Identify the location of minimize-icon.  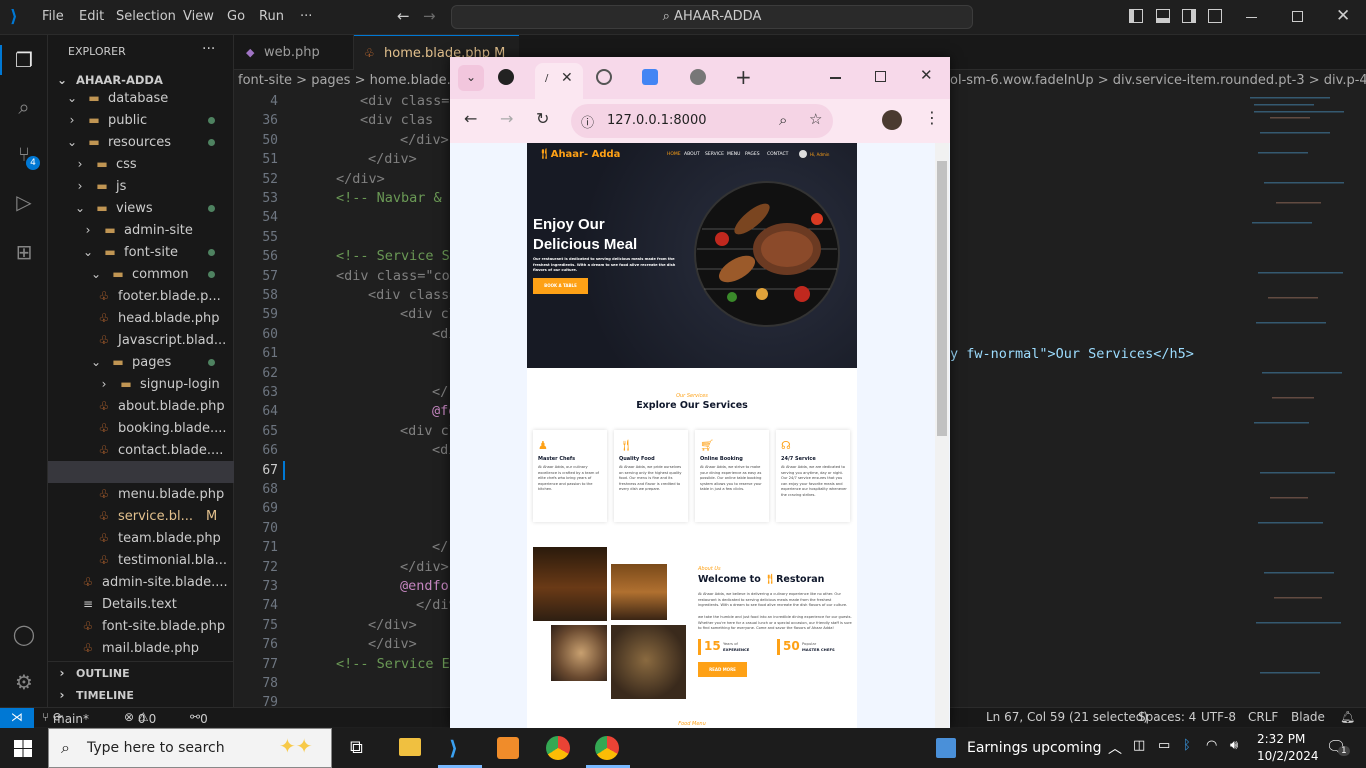
(1251, 17).